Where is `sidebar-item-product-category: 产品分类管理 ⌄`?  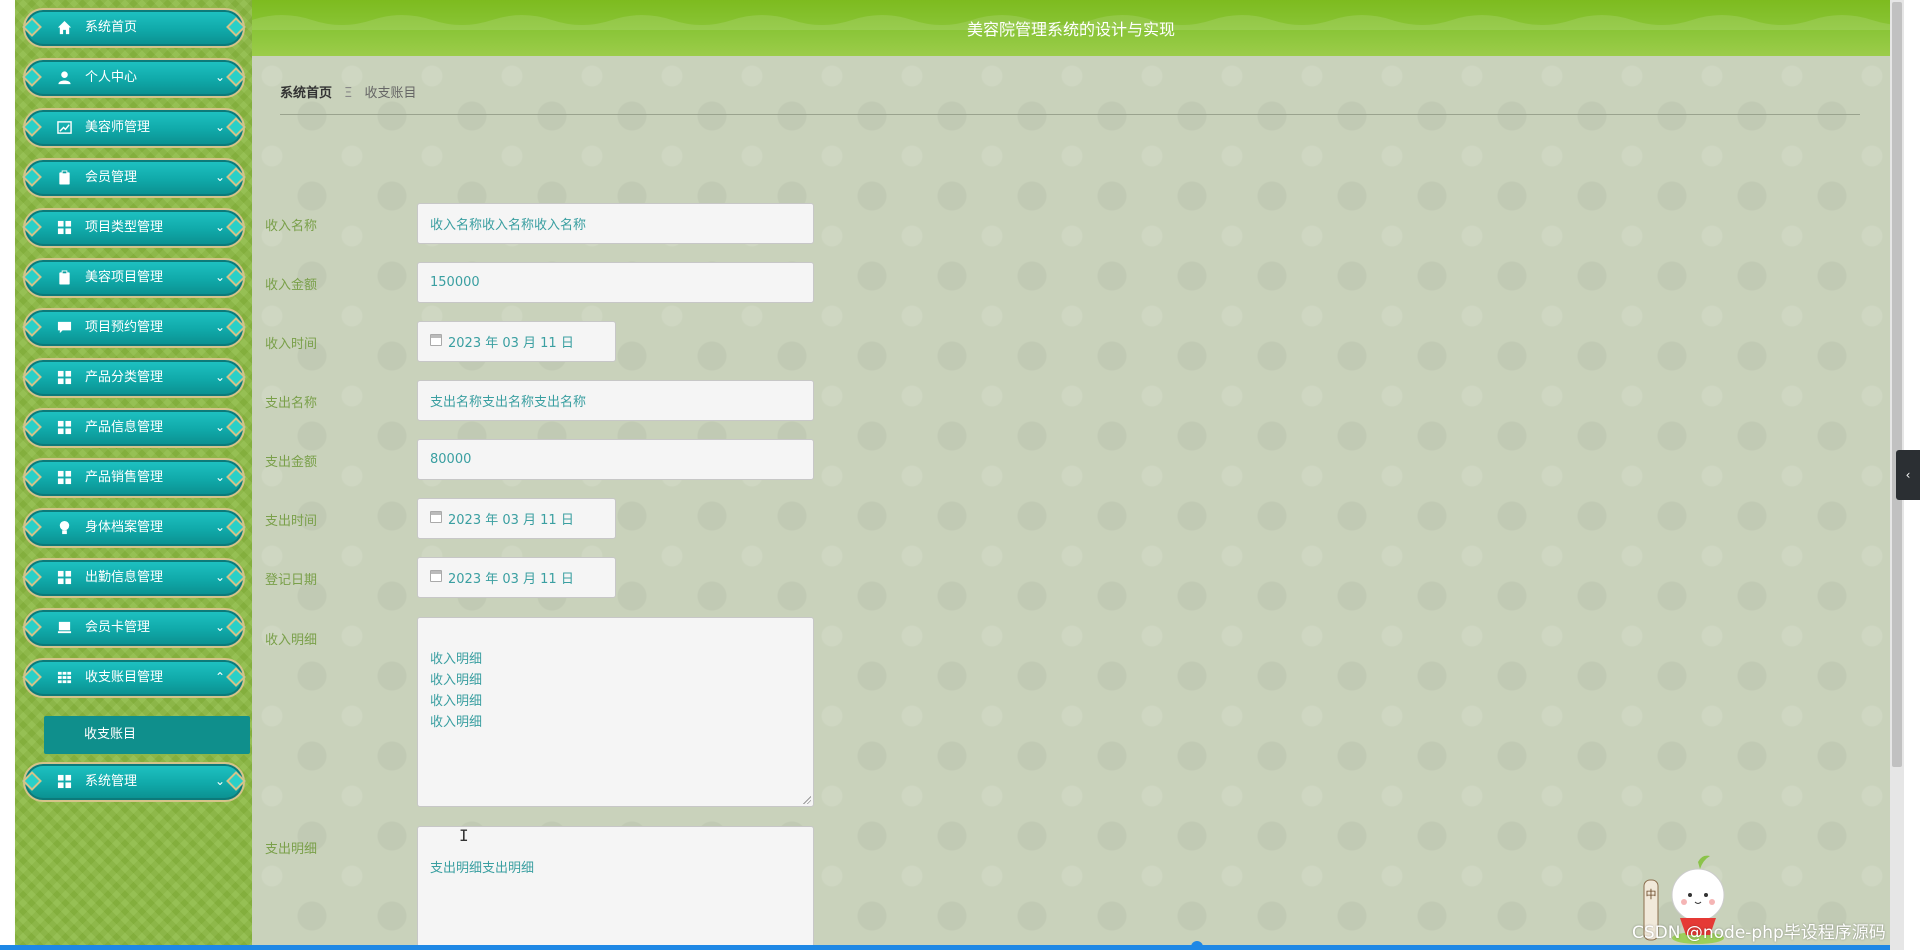
sidebar-item-product-category: 产品分类管理 ⌄ is located at coordinates (134, 378).